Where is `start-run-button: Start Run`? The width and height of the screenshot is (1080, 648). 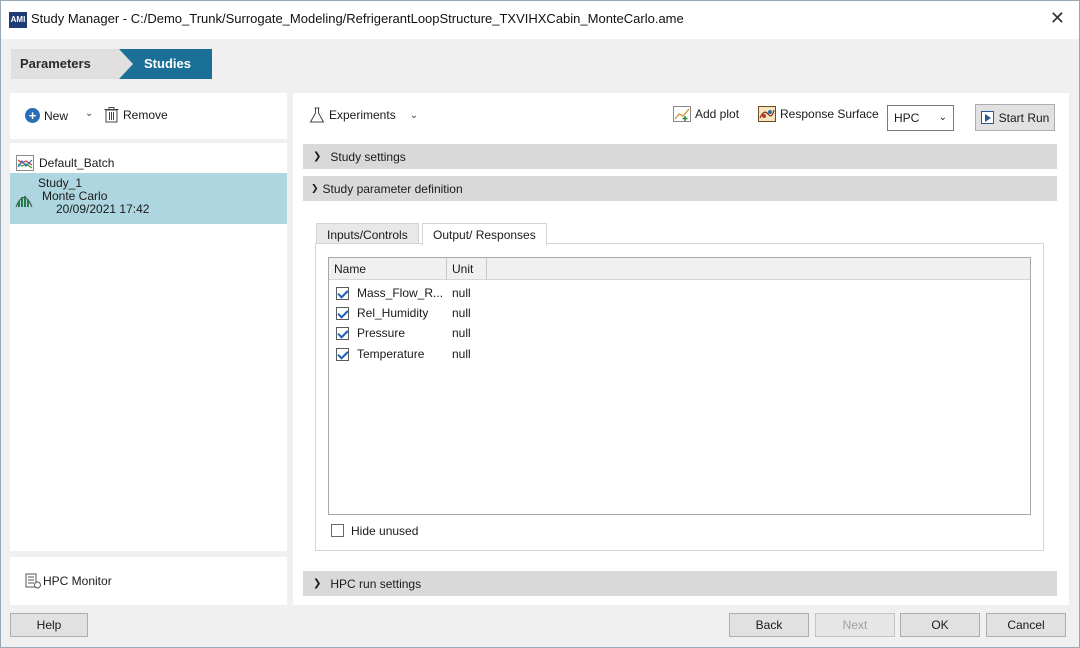 start-run-button: Start Run is located at coordinates (1015, 117).